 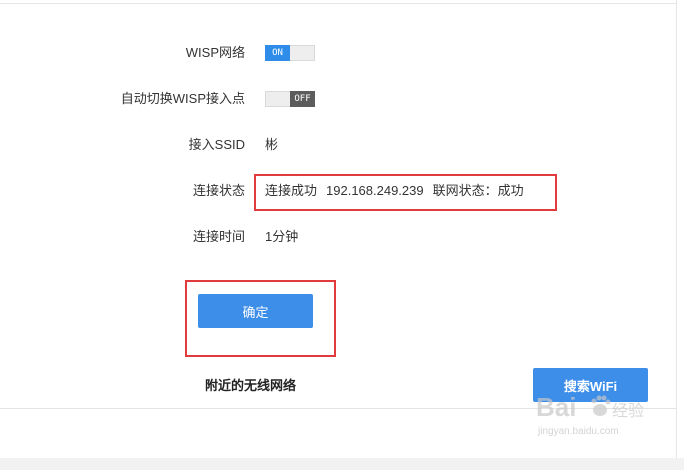 I want to click on bottom-band, so click(x=342, y=464).